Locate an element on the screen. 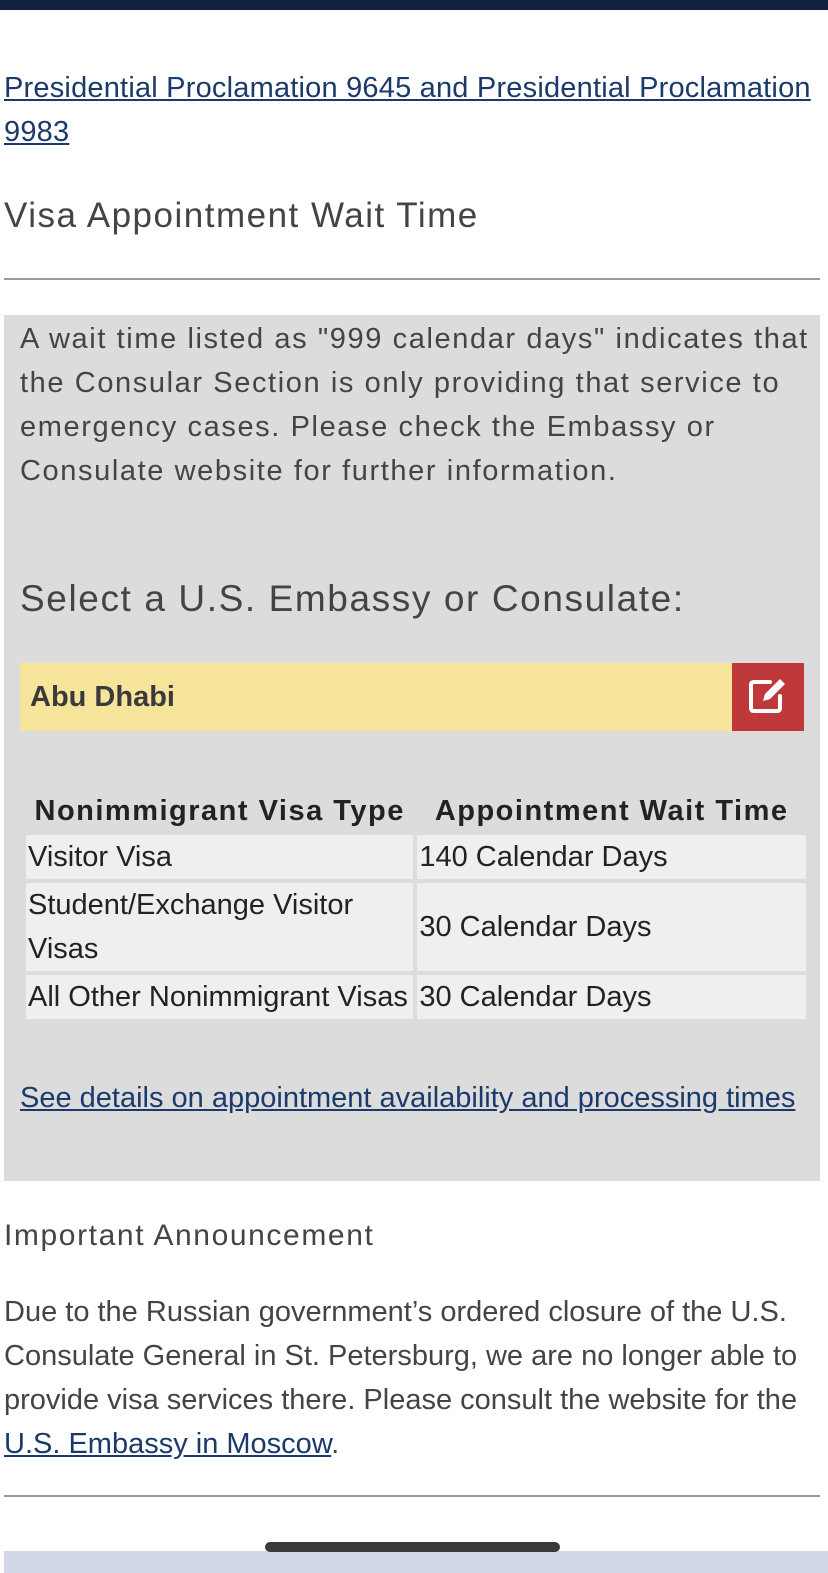  visa-type-cell: Visitor Visa is located at coordinates (220, 857).